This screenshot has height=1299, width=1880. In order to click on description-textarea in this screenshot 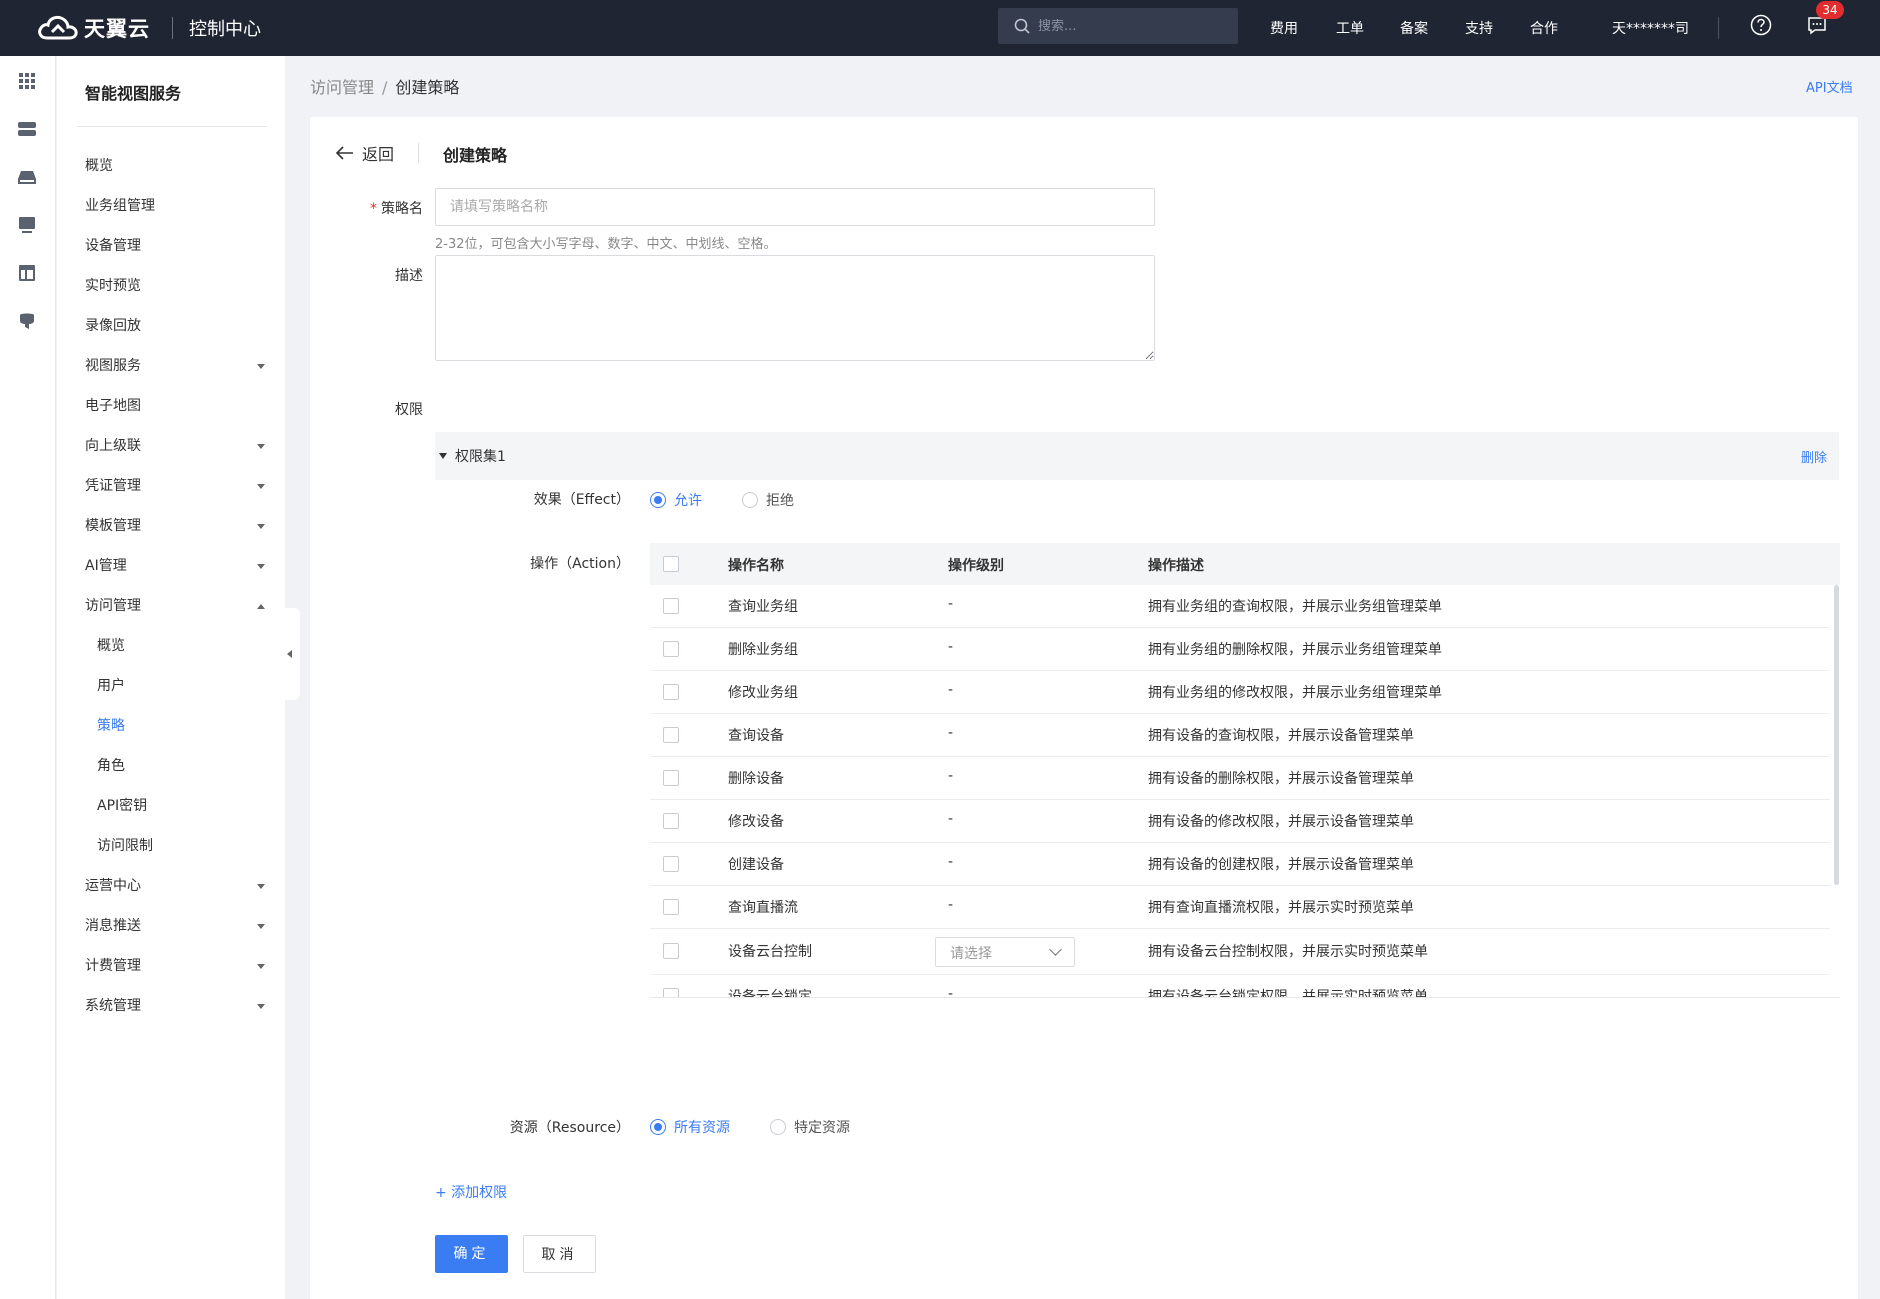, I will do `click(795, 308)`.